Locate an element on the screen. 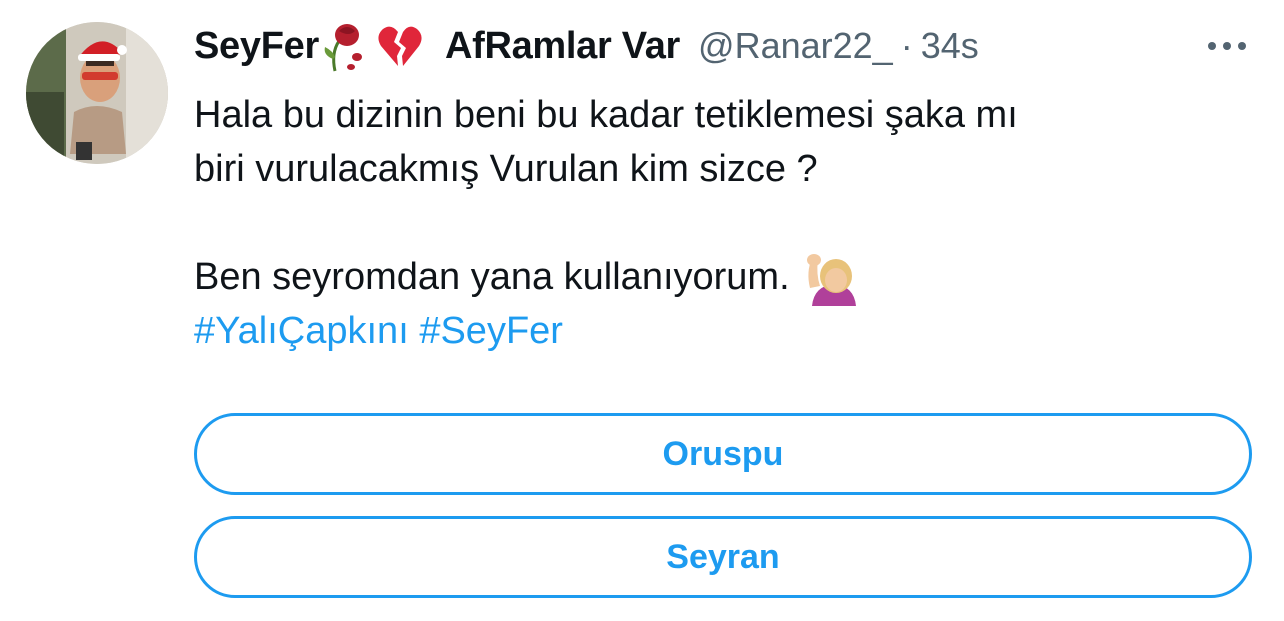  broken-heart-icon is located at coordinates (400, 46).